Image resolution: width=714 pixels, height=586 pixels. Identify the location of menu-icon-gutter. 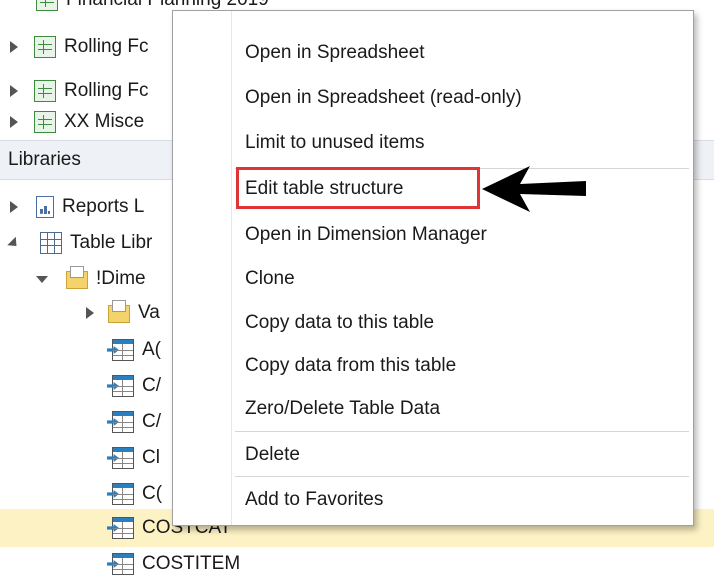
(202, 268).